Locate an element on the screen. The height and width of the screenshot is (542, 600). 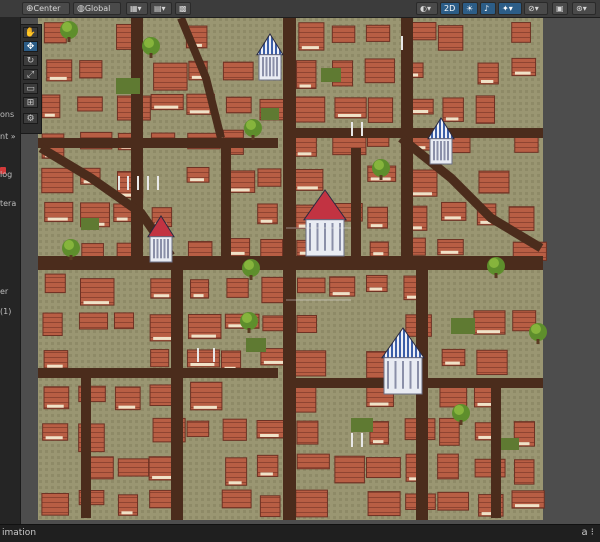
handle-dropdown: ◍Global is located at coordinates (97, 8).